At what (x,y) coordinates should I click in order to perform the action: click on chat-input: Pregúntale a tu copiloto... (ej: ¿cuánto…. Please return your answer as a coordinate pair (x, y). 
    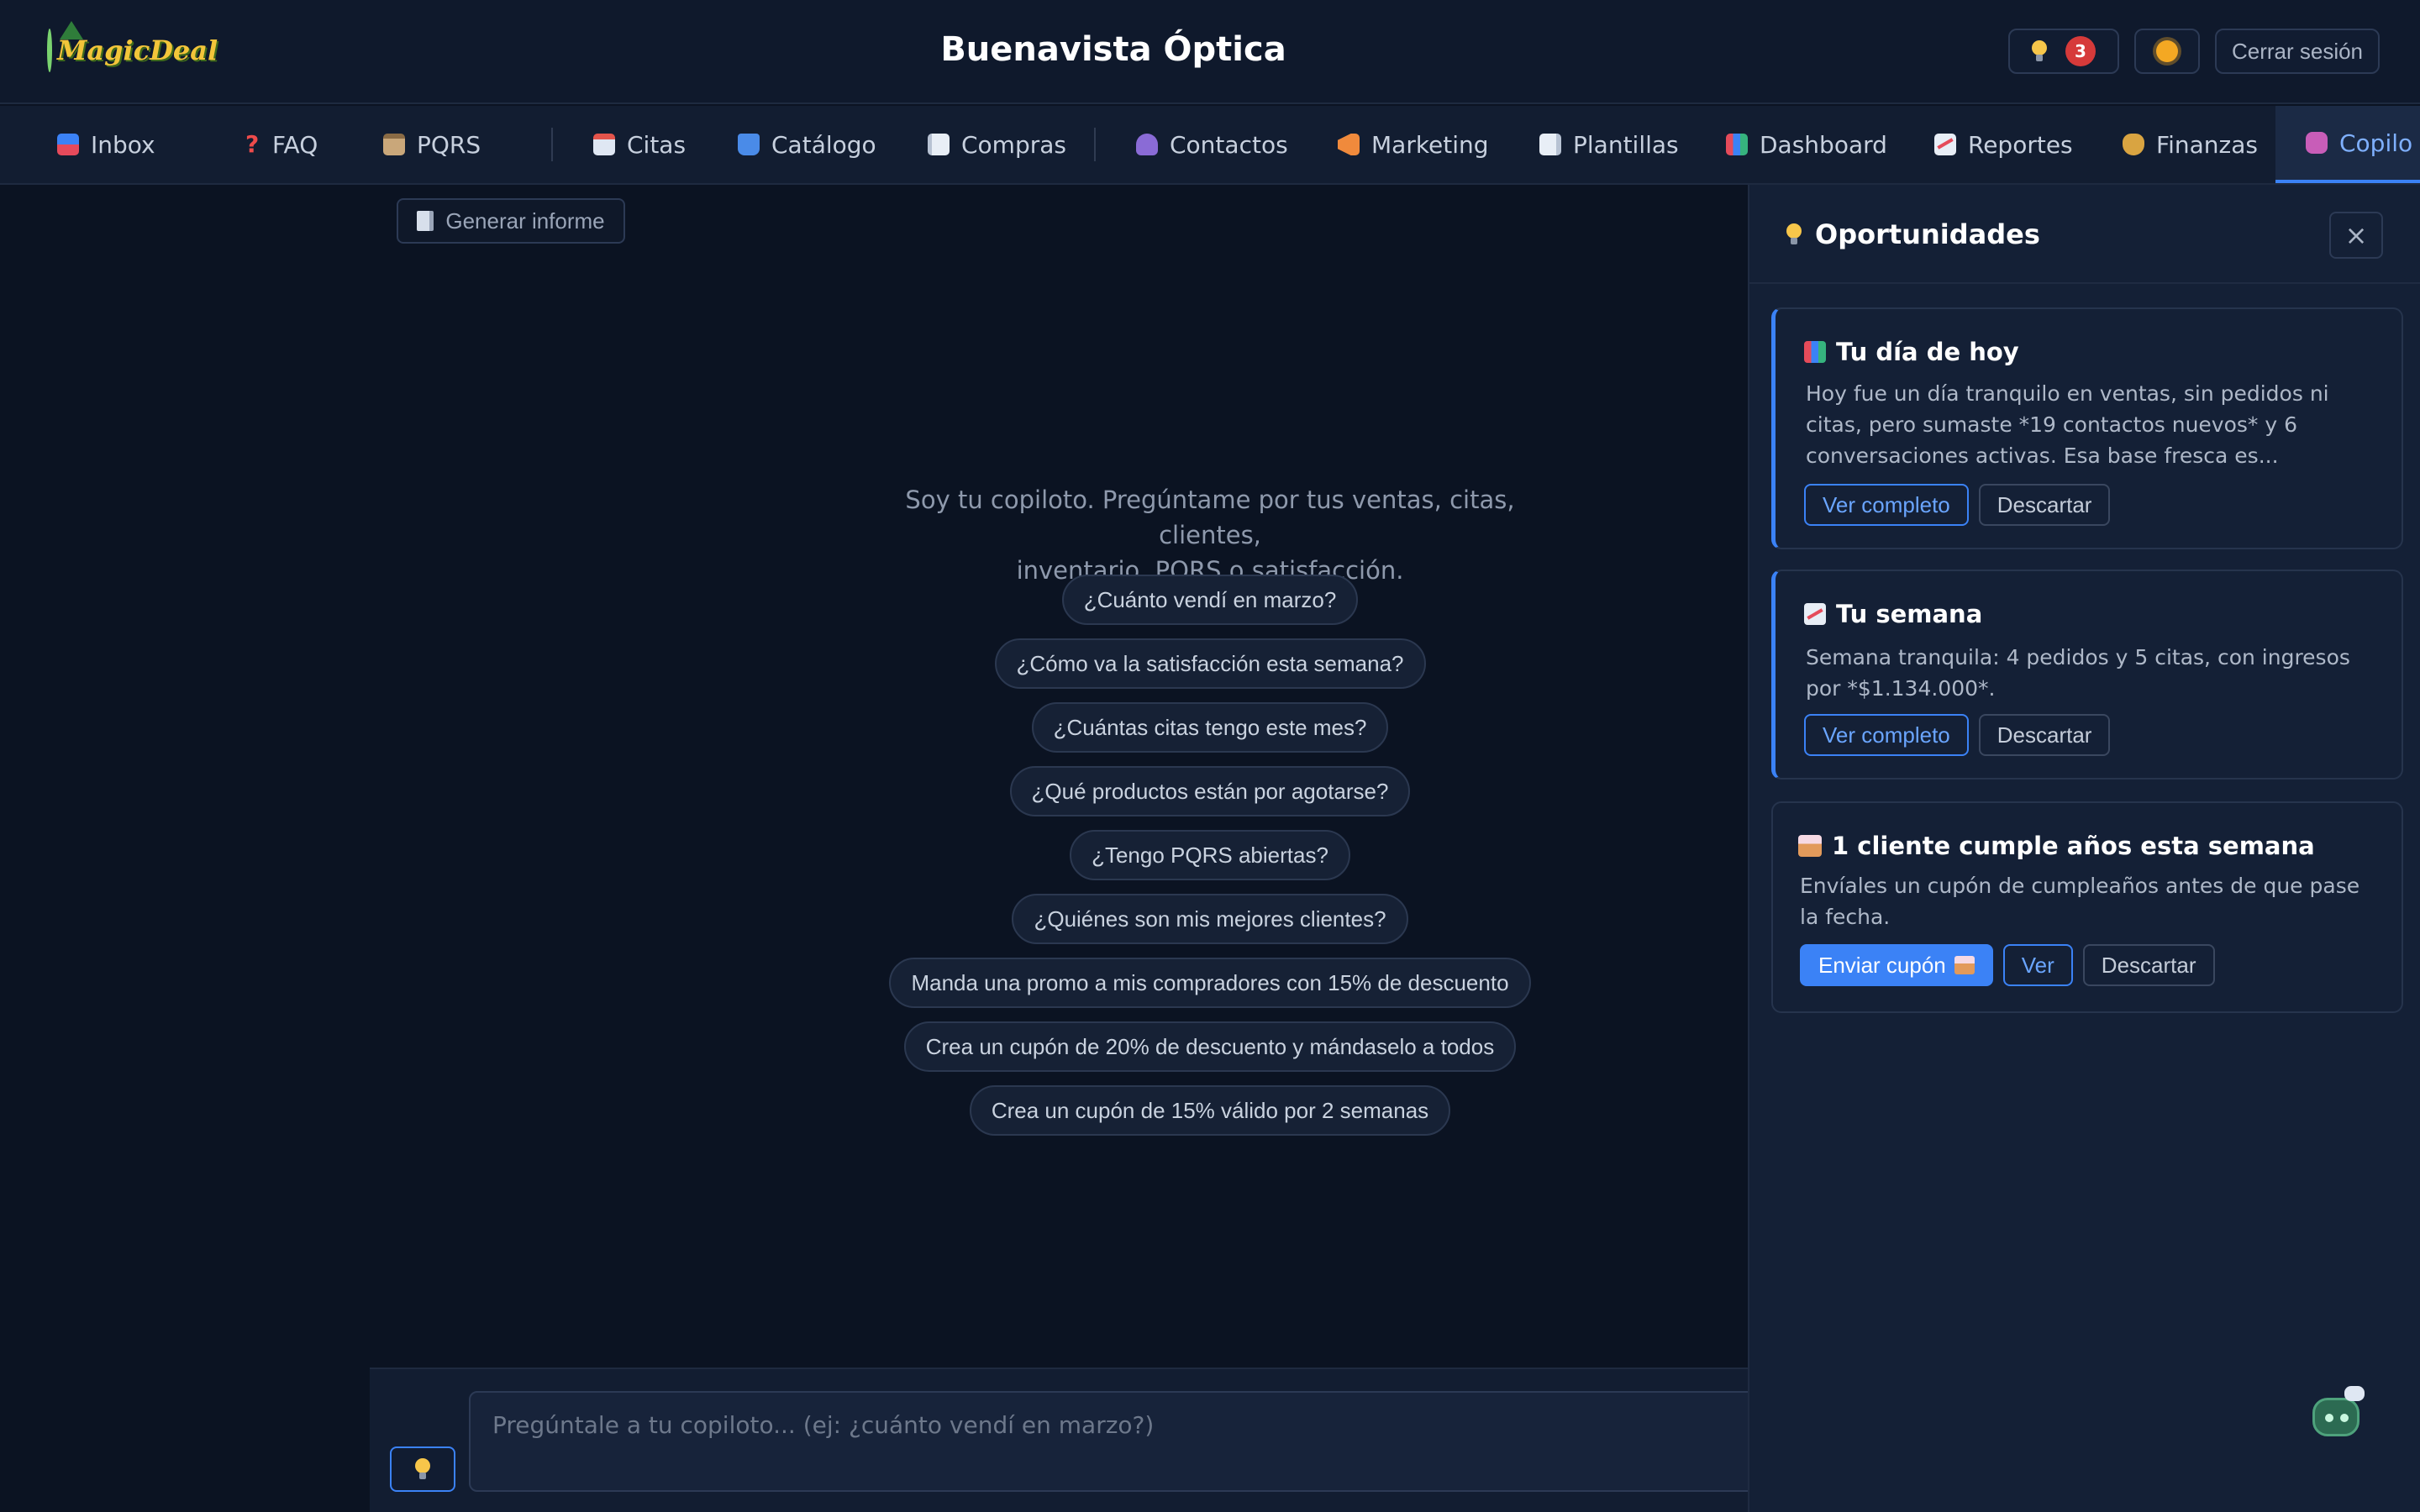
    Looking at the image, I should click on (1116, 1441).